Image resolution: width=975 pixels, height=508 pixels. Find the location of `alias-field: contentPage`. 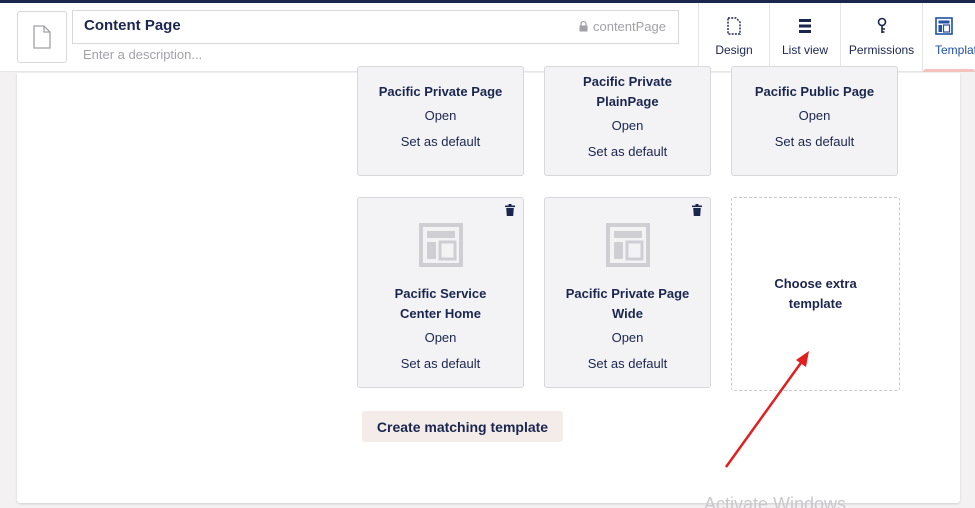

alias-field: contentPage is located at coordinates (622, 26).